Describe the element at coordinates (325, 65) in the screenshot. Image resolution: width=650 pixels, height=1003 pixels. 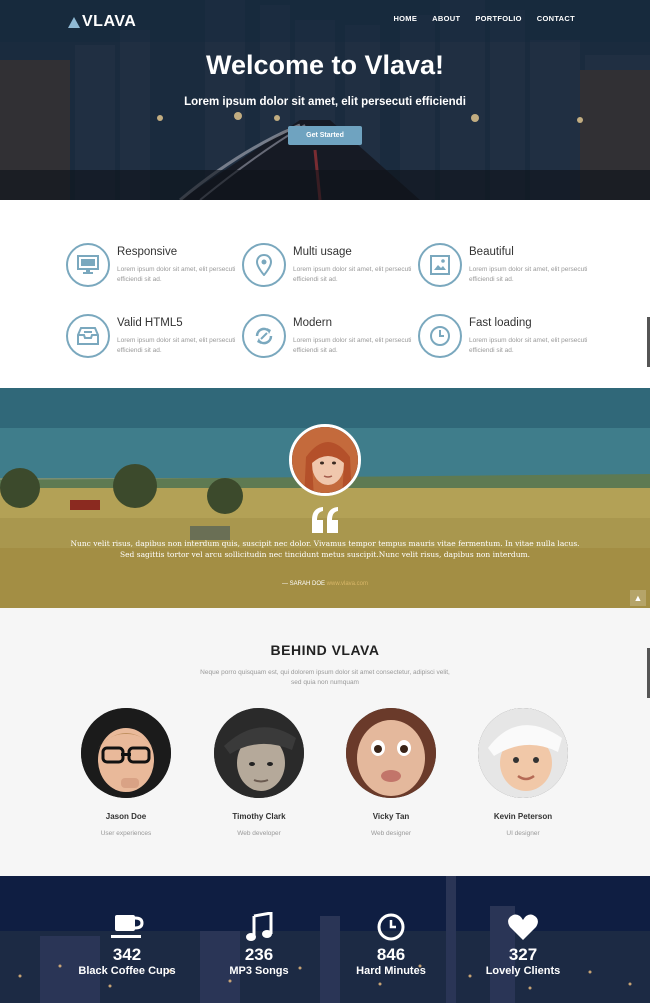
I see `hero-title: Welcome to Vlava!` at that location.